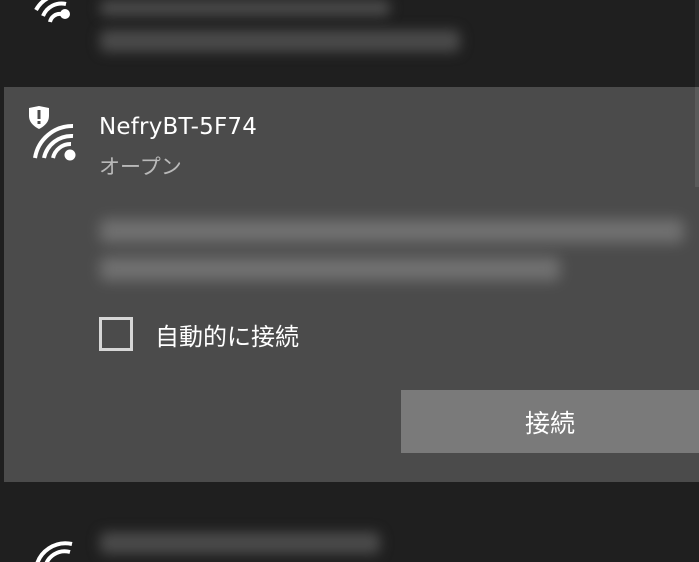 Image resolution: width=699 pixels, height=562 pixels. Describe the element at coordinates (52, 133) in the screenshot. I see `wifi-shield-warning-icon` at that location.